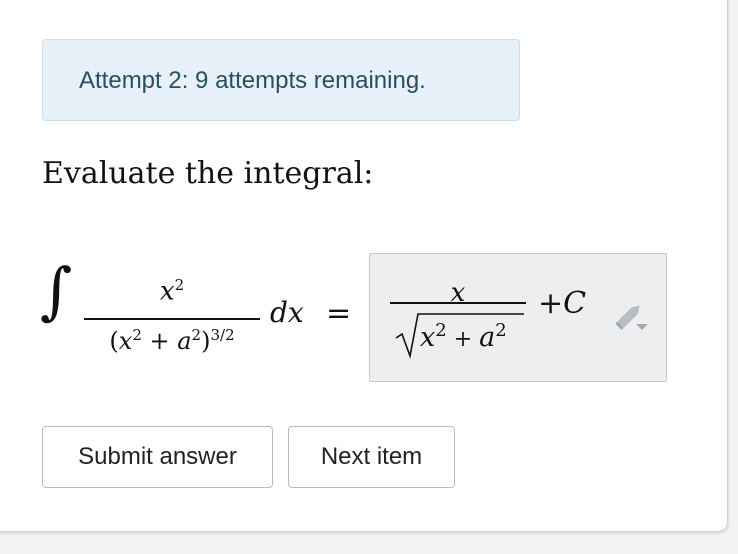  Describe the element at coordinates (208, 173) in the screenshot. I see `question-prompt: Evaluate the integral:` at that location.